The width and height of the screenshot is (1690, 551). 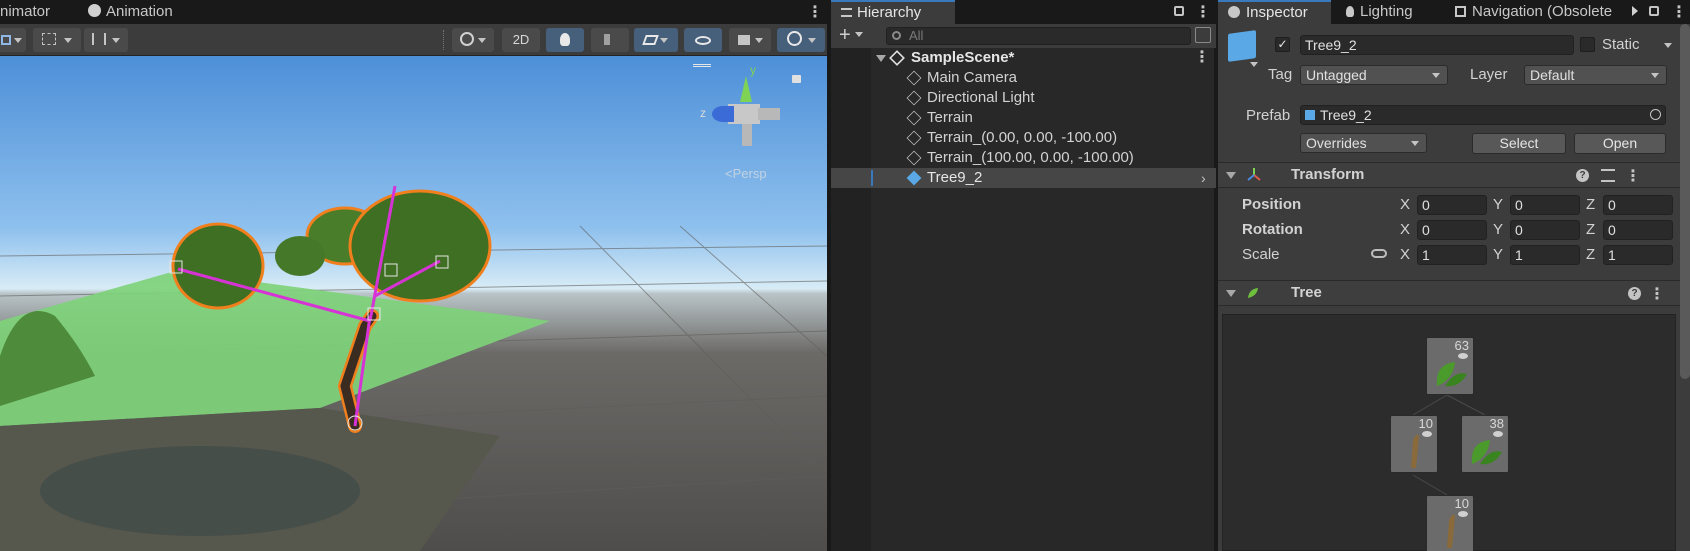 I want to click on layers-icon, so click(x=650, y=40).